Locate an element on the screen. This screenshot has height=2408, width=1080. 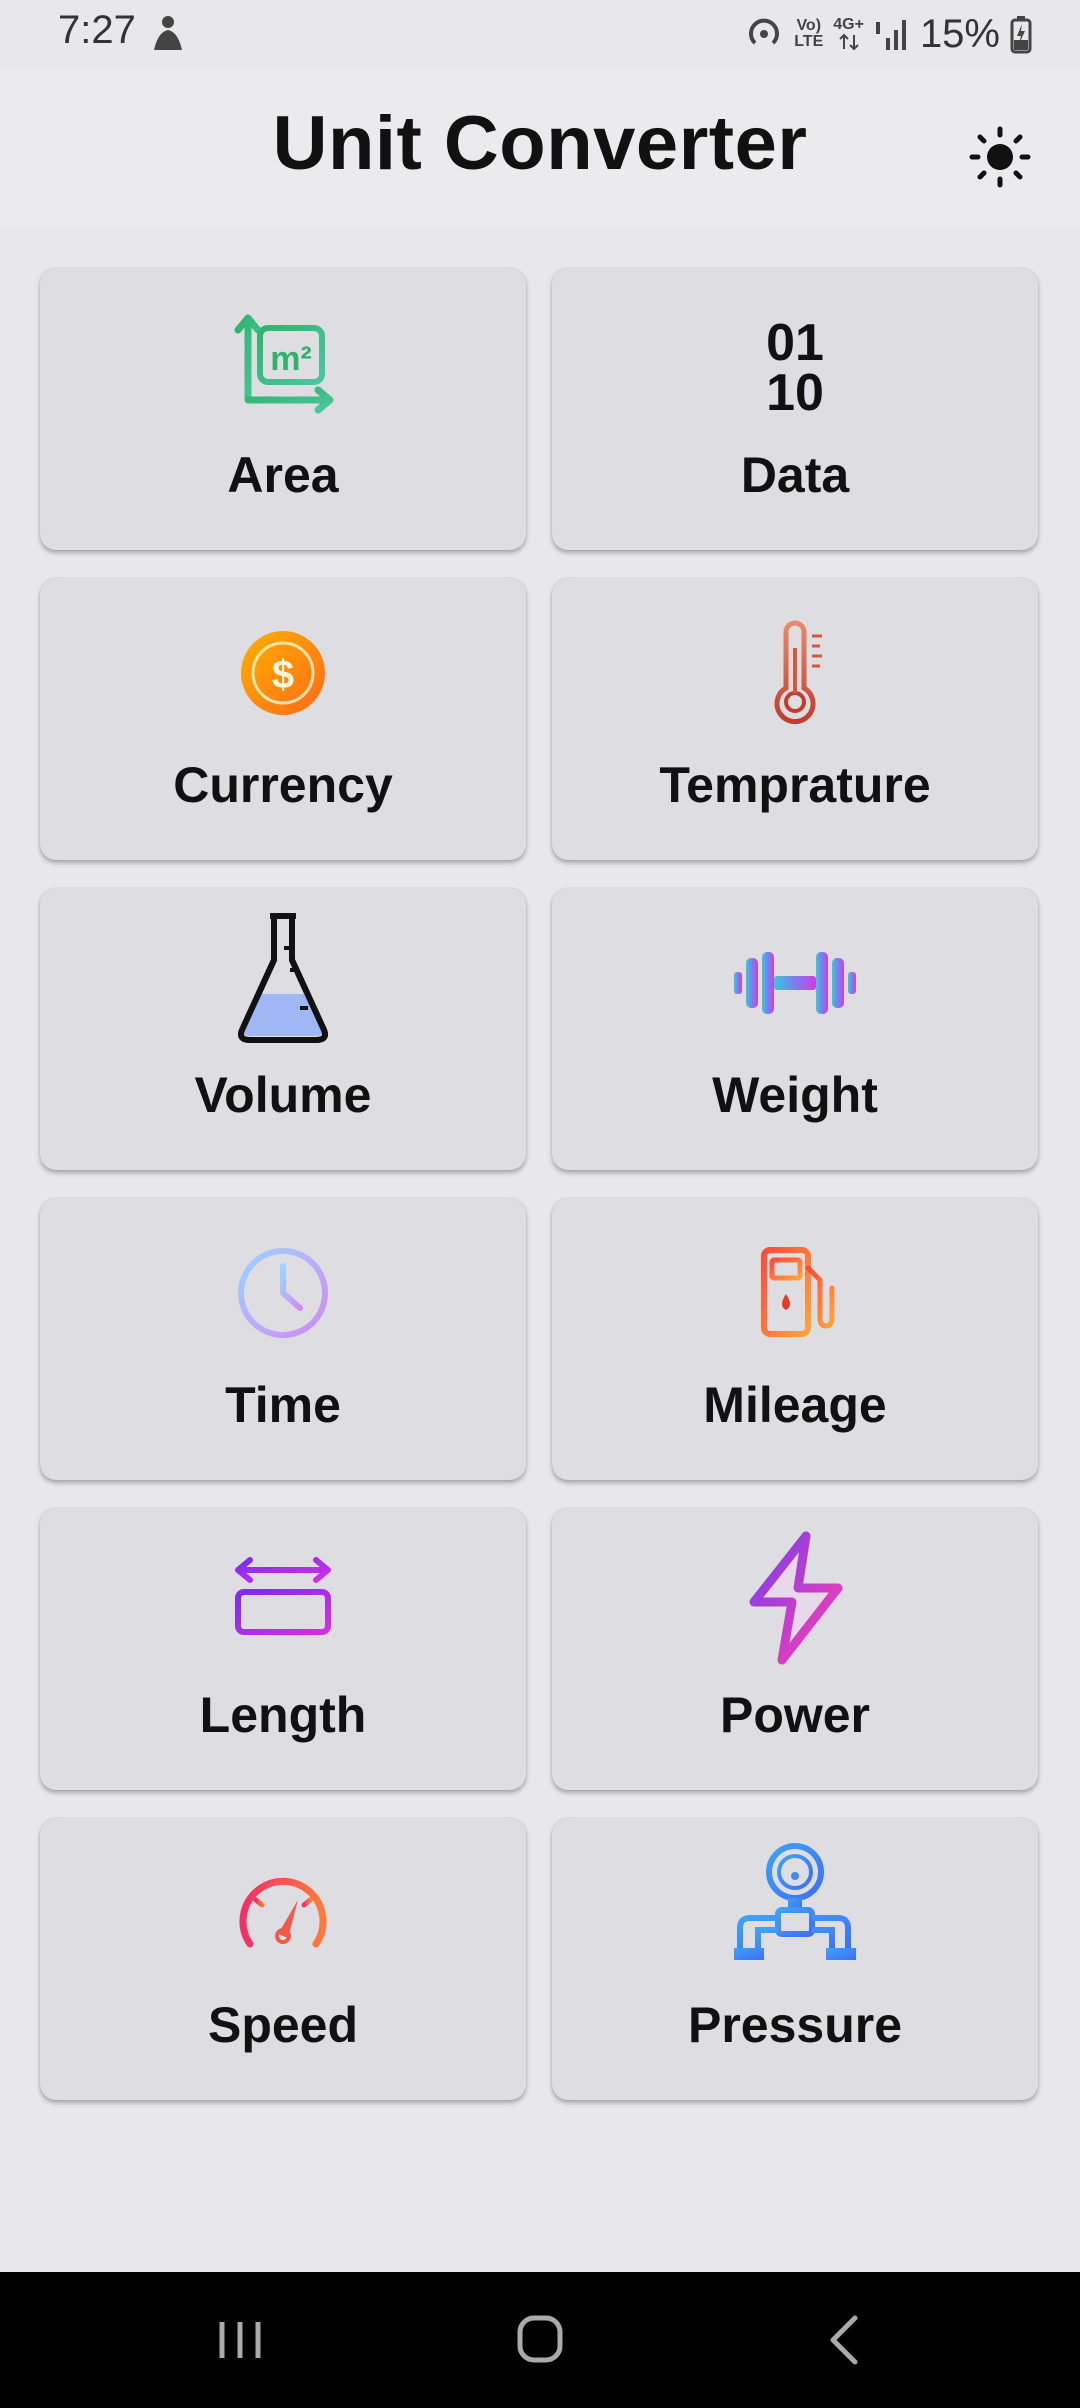
category-card-data: 01 10 Data is located at coordinates (795, 409).